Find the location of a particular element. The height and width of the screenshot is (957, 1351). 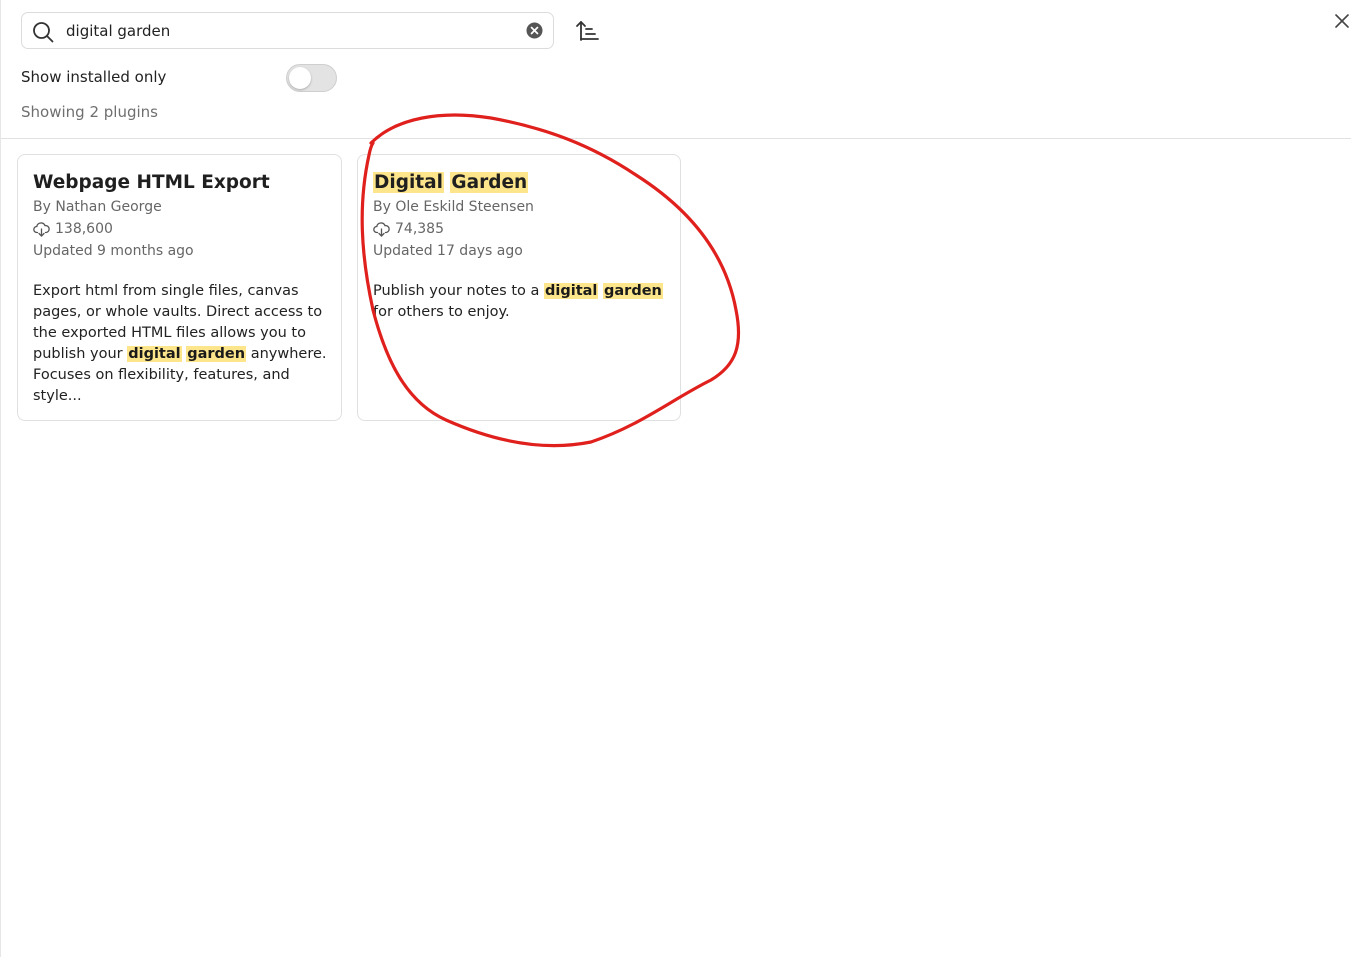

plugin-updated: Updated 17 days ago is located at coordinates (448, 251).